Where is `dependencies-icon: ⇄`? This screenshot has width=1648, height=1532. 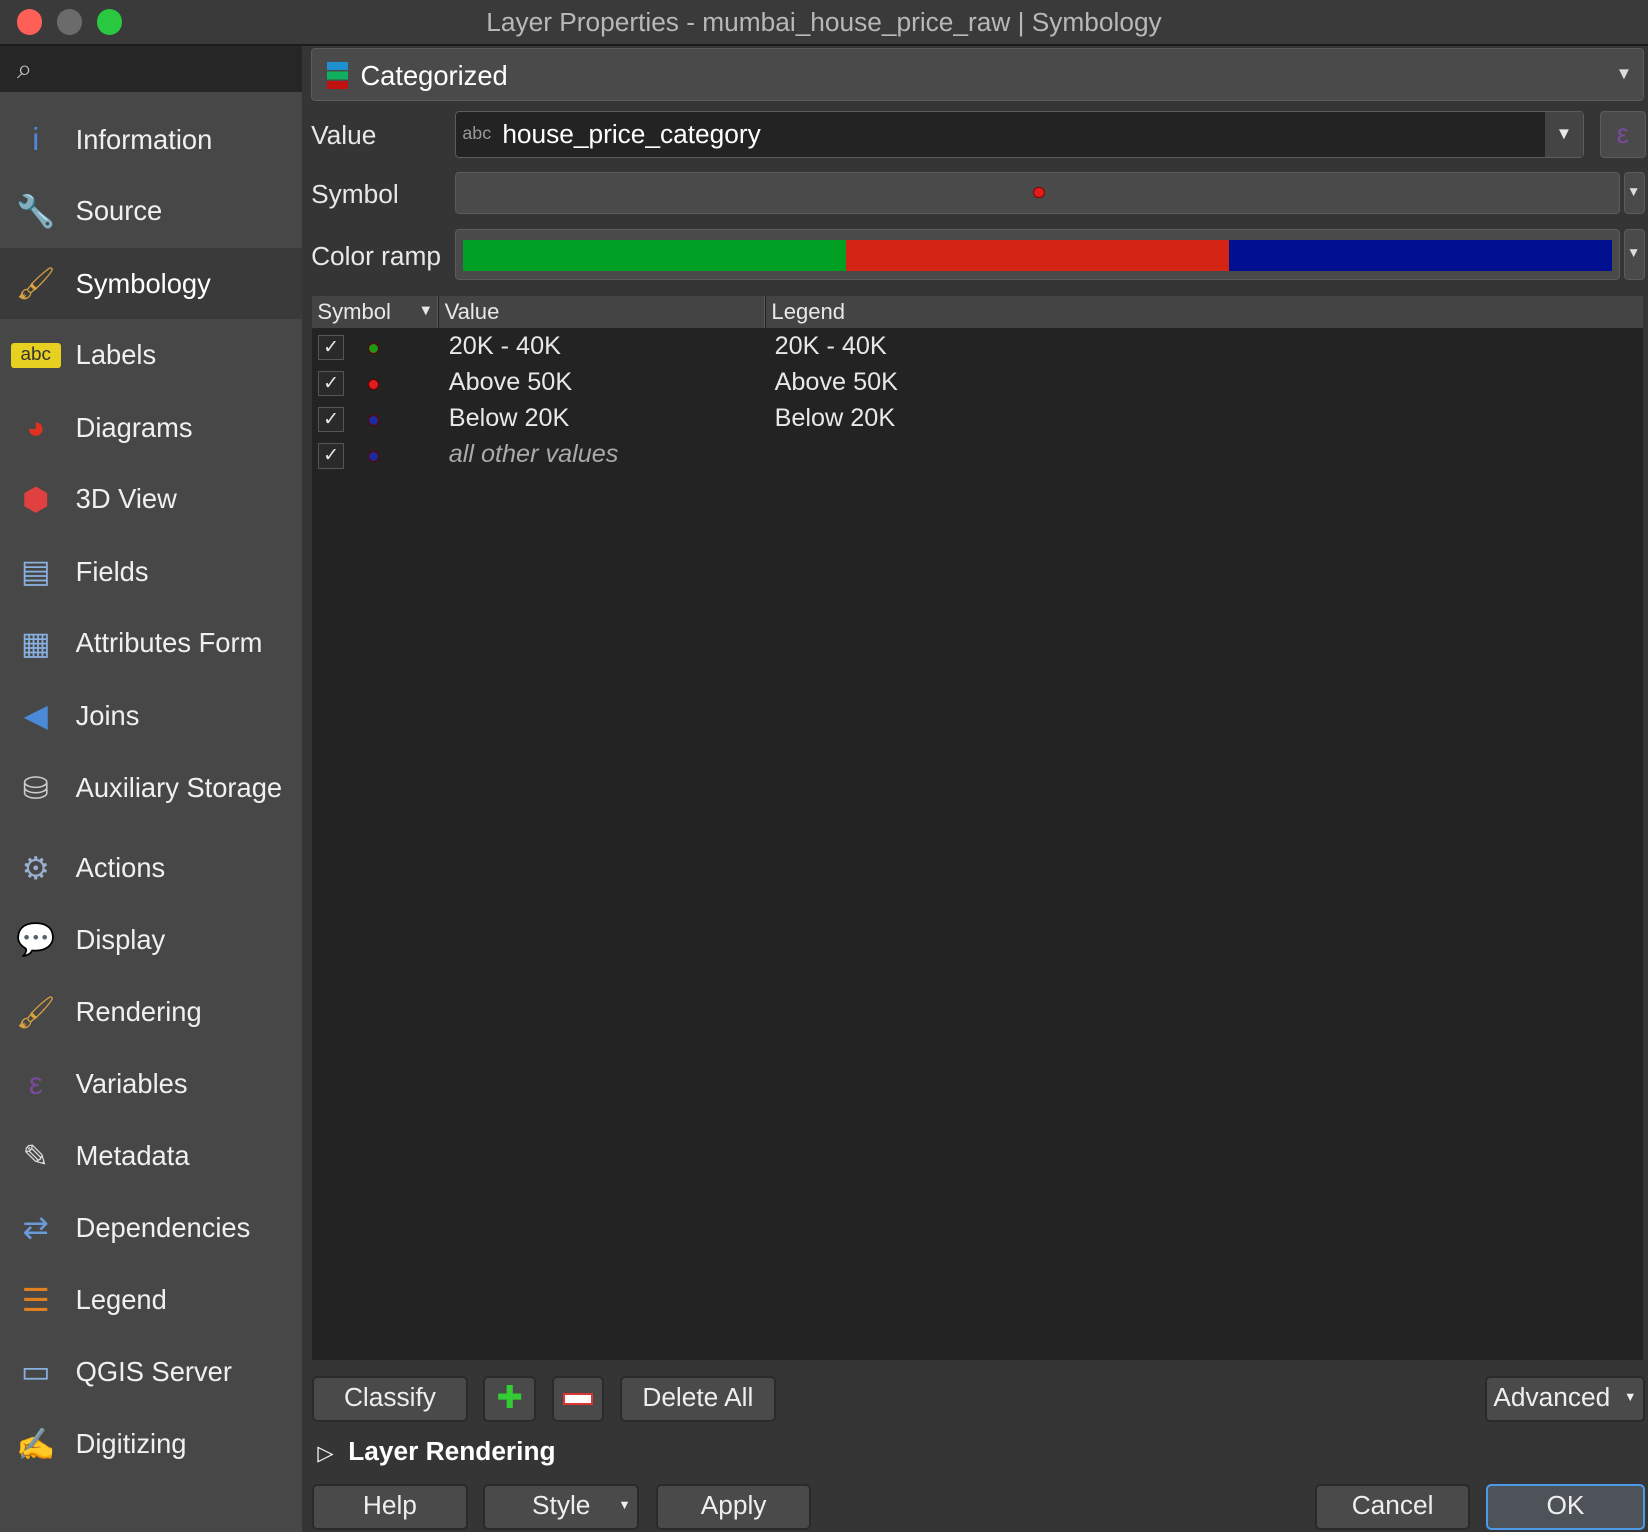 dependencies-icon: ⇄ is located at coordinates (35, 1227).